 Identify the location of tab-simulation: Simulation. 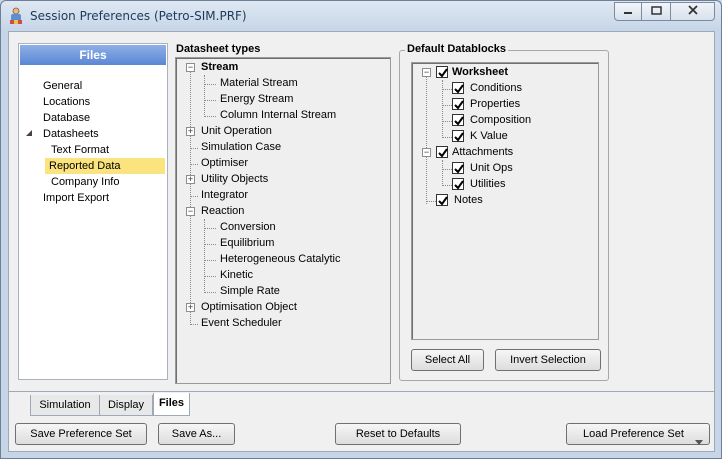
(65, 405).